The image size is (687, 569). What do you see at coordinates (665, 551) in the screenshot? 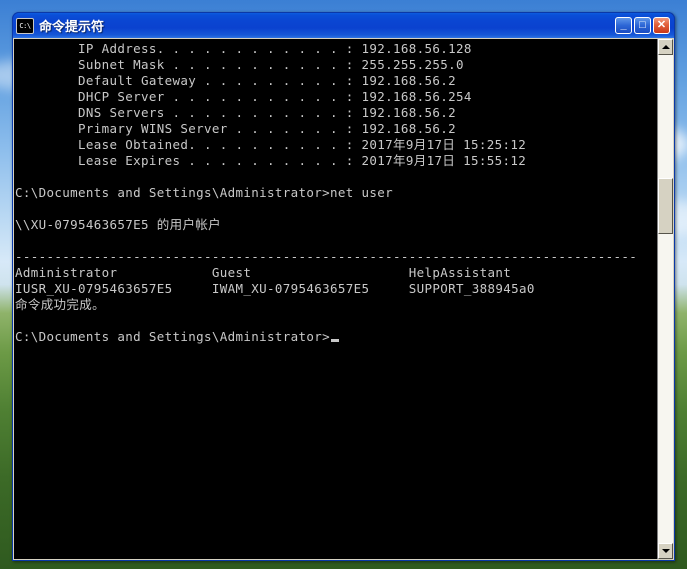
I see `scroll-down-arrow-icon` at bounding box center [665, 551].